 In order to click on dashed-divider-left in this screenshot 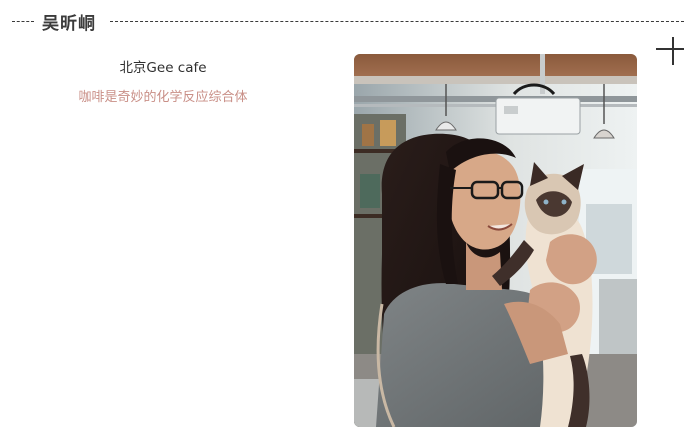, I will do `click(23, 21)`.